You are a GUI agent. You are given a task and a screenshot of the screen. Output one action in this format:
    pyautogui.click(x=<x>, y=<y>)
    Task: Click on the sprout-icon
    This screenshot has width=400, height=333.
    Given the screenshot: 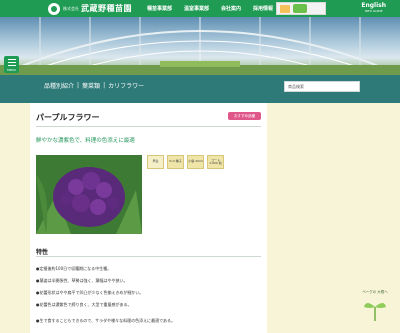 What is the action you would take?
    pyautogui.click(x=375, y=311)
    